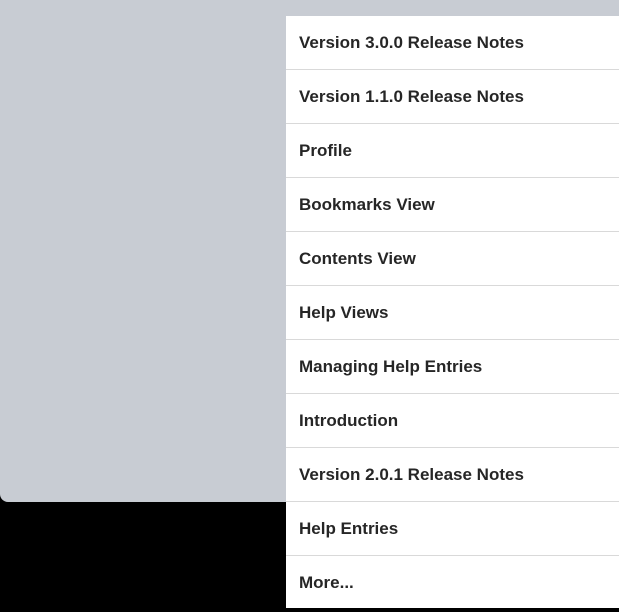 The width and height of the screenshot is (619, 612). I want to click on menu-item-version-2-0-1-release-notes: Version 2.0.1 Release Notes, so click(452, 475).